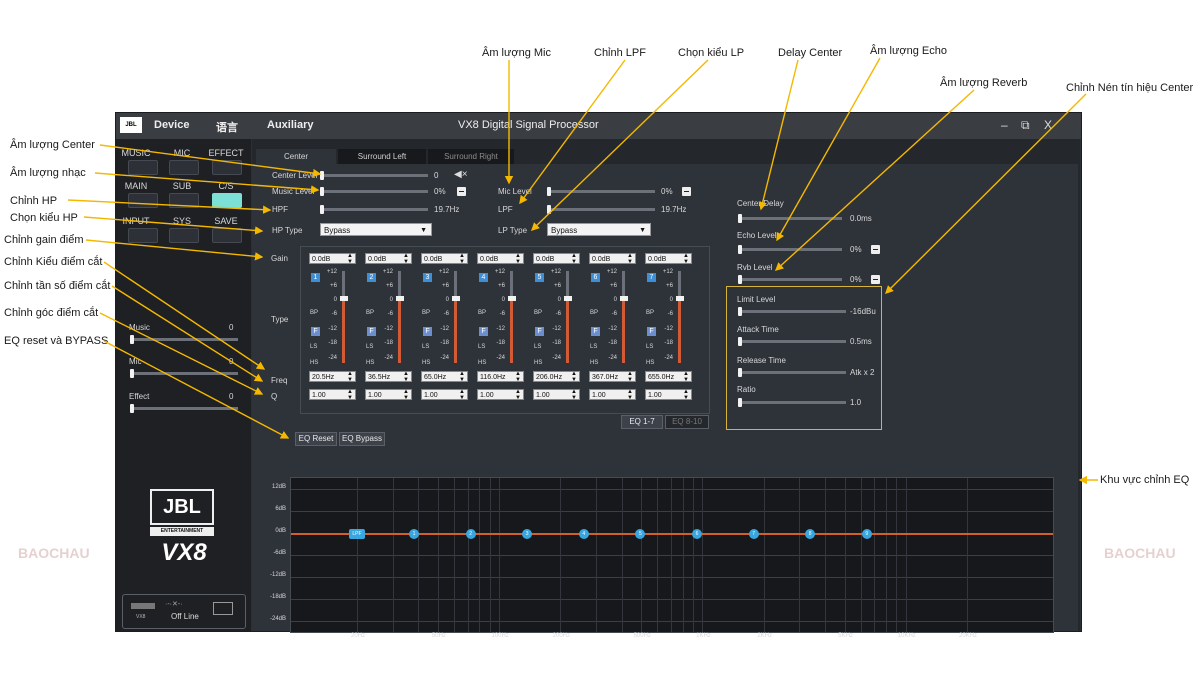 The width and height of the screenshot is (1200, 675). What do you see at coordinates (483, 331) in the screenshot?
I see `eq-type-f-4: F` at bounding box center [483, 331].